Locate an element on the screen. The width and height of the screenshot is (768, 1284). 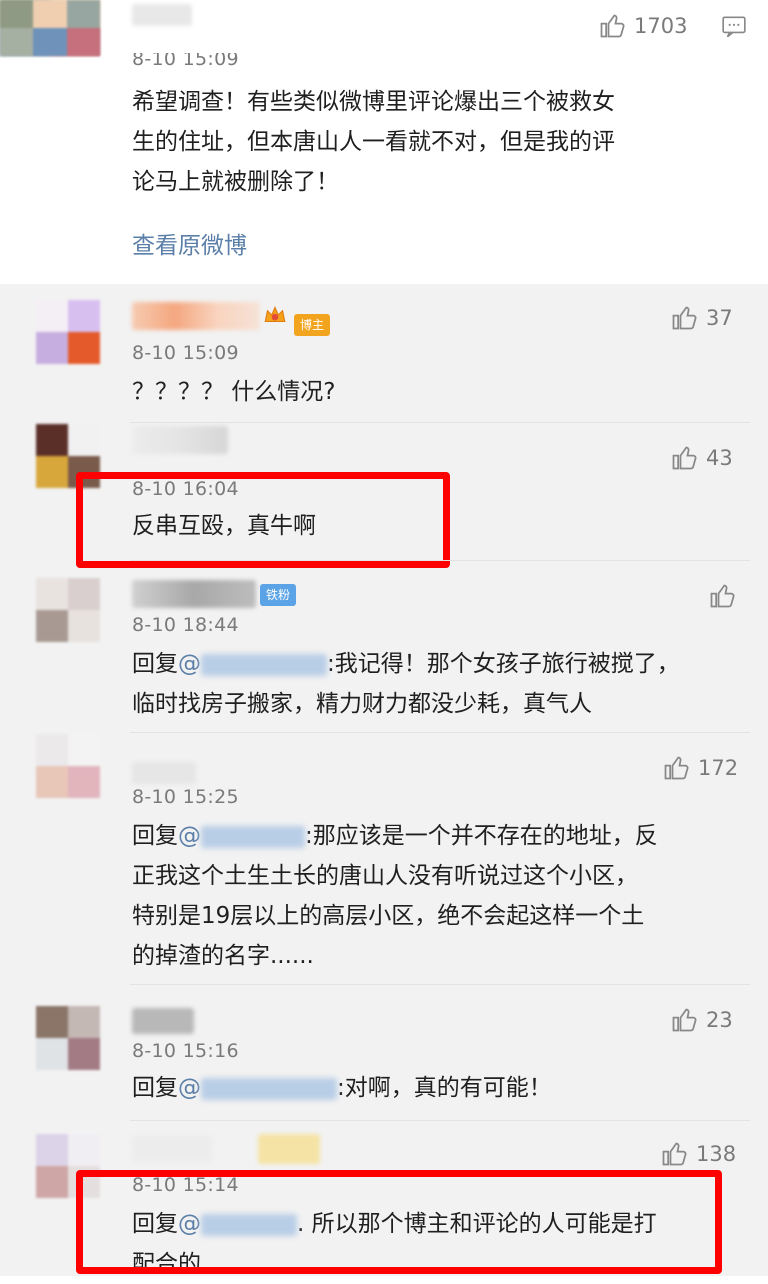
reply-time: 8-10 15:09 is located at coordinates (185, 353).